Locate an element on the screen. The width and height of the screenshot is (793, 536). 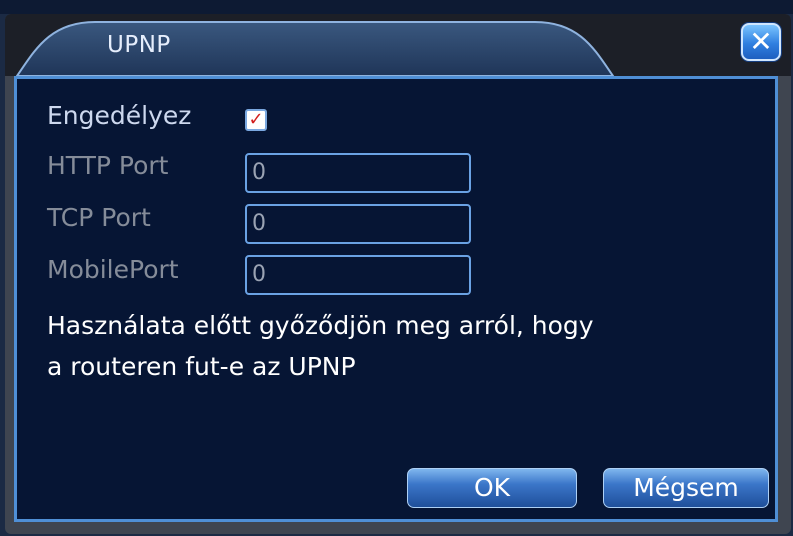
check-mark-icon: ✓ is located at coordinates (256, 119).